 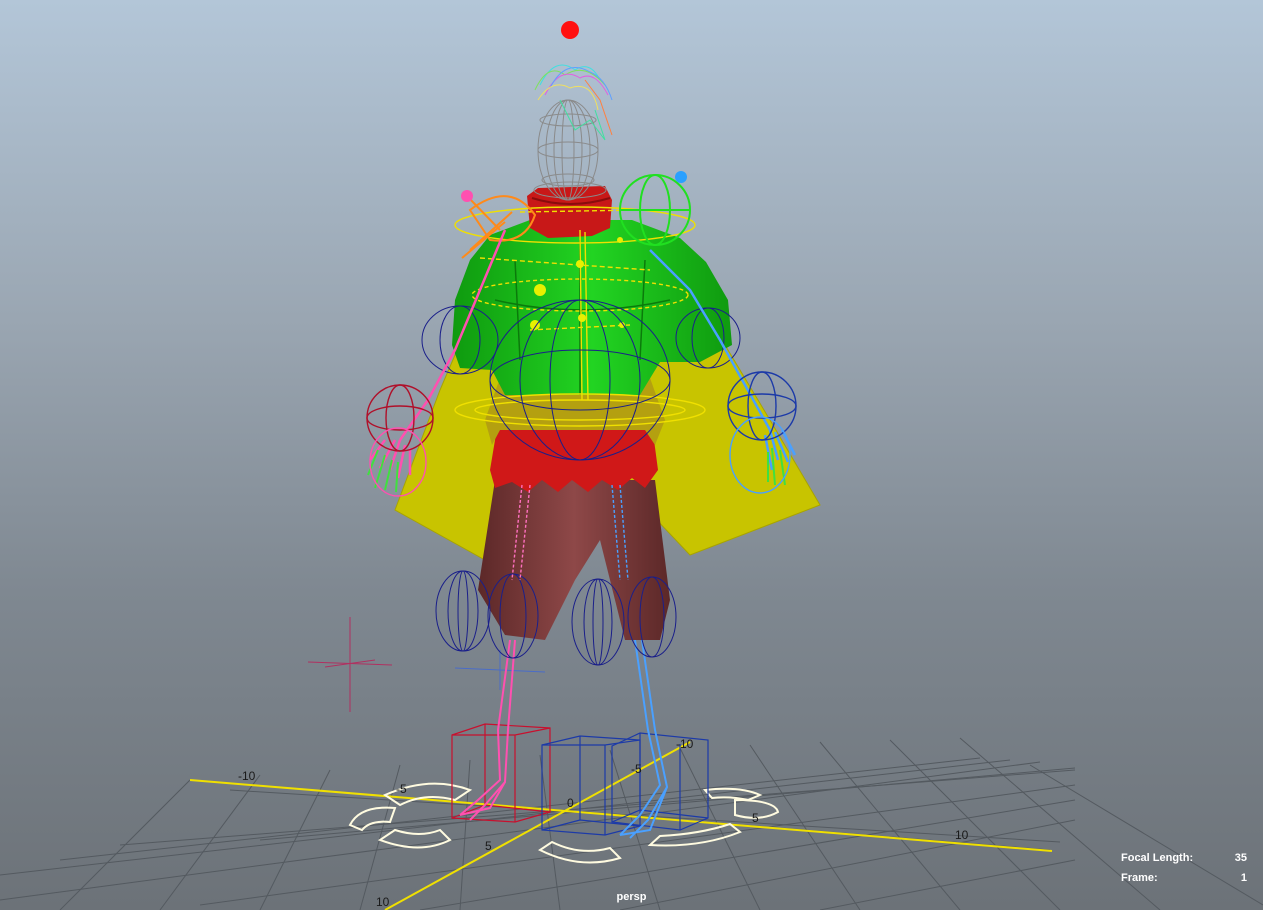 I want to click on grid-label-z-neg-10: -10, so click(x=685, y=744).